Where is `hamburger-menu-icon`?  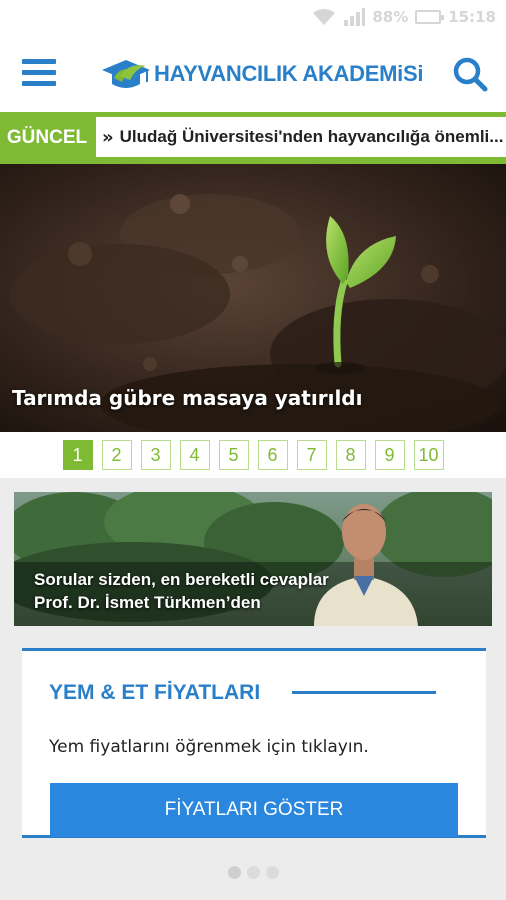 hamburger-menu-icon is located at coordinates (39, 74).